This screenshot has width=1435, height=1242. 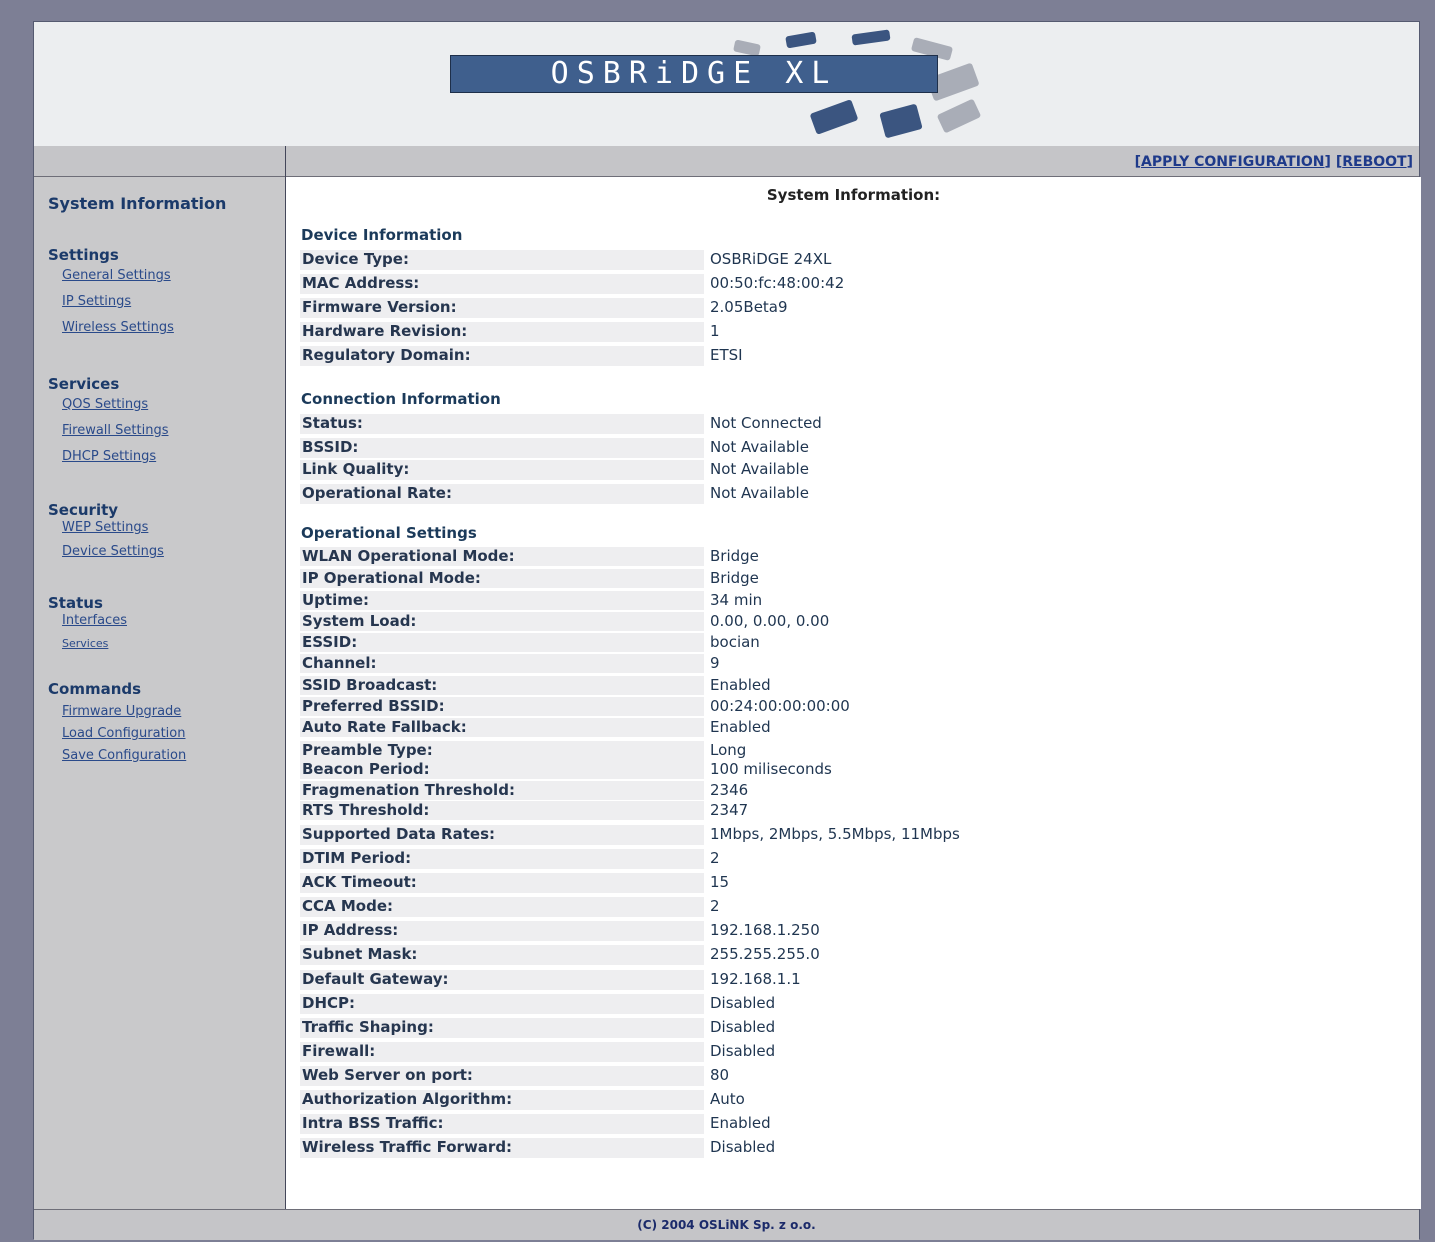 I want to click on sidebar-item-wep-settings: WEP Settings, so click(x=105, y=527).